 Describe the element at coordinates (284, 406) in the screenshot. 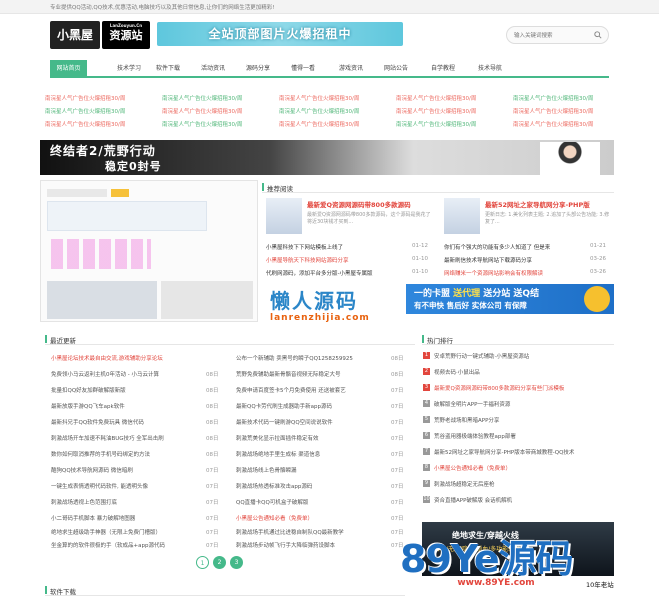

I see `list-item: 最新QQ卡劳代刷生成器助手新app源码` at that location.